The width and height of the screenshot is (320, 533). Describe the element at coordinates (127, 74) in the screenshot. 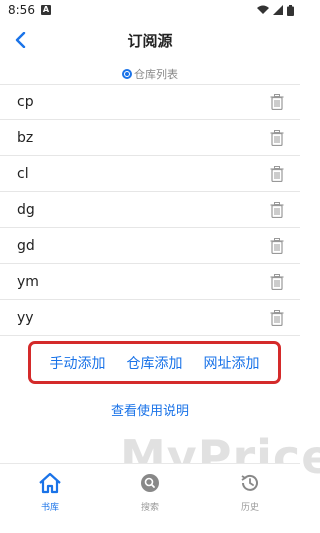

I see `radio-selected-icon` at that location.